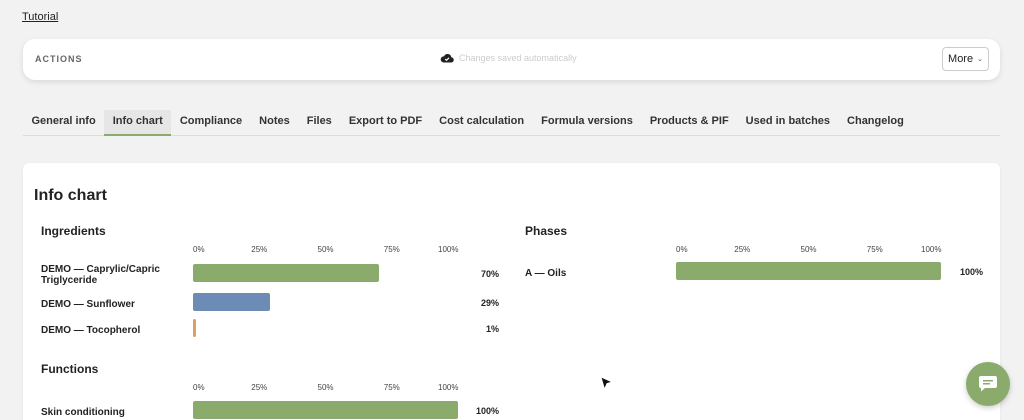  I want to click on ingredients-scale-tick: 0%, so click(199, 249).